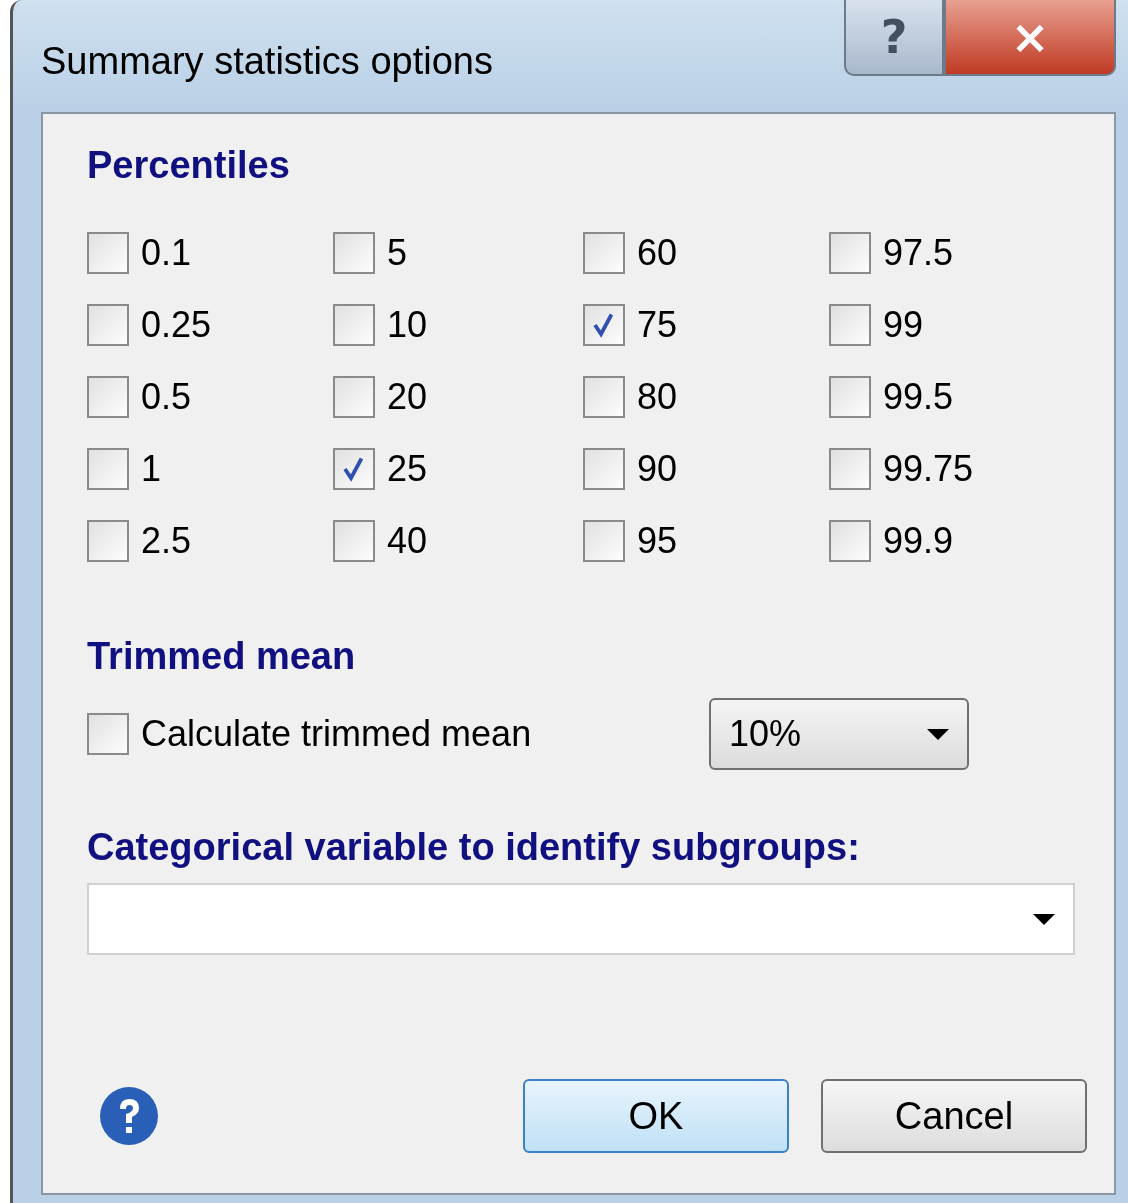 The height and width of the screenshot is (1203, 1128). Describe the element at coordinates (918, 541) in the screenshot. I see `checkbox-label: 99.9` at that location.